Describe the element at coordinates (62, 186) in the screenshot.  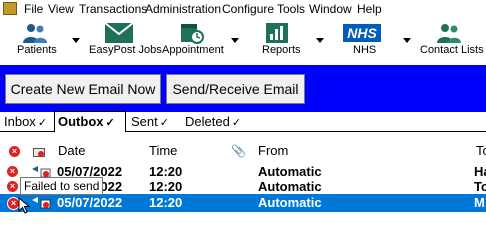
I see `tooltip: Failed to send` at that location.